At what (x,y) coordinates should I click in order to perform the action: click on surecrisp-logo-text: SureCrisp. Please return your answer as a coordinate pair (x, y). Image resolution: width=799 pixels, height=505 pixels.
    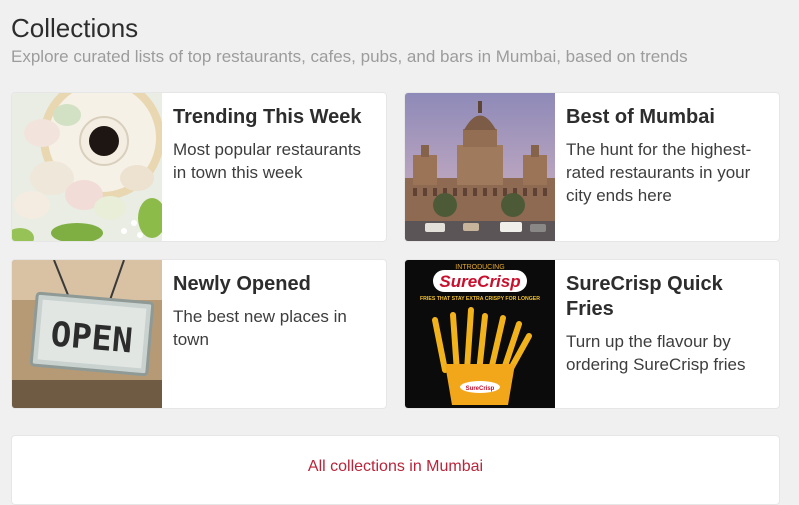
    Looking at the image, I should click on (479, 281).